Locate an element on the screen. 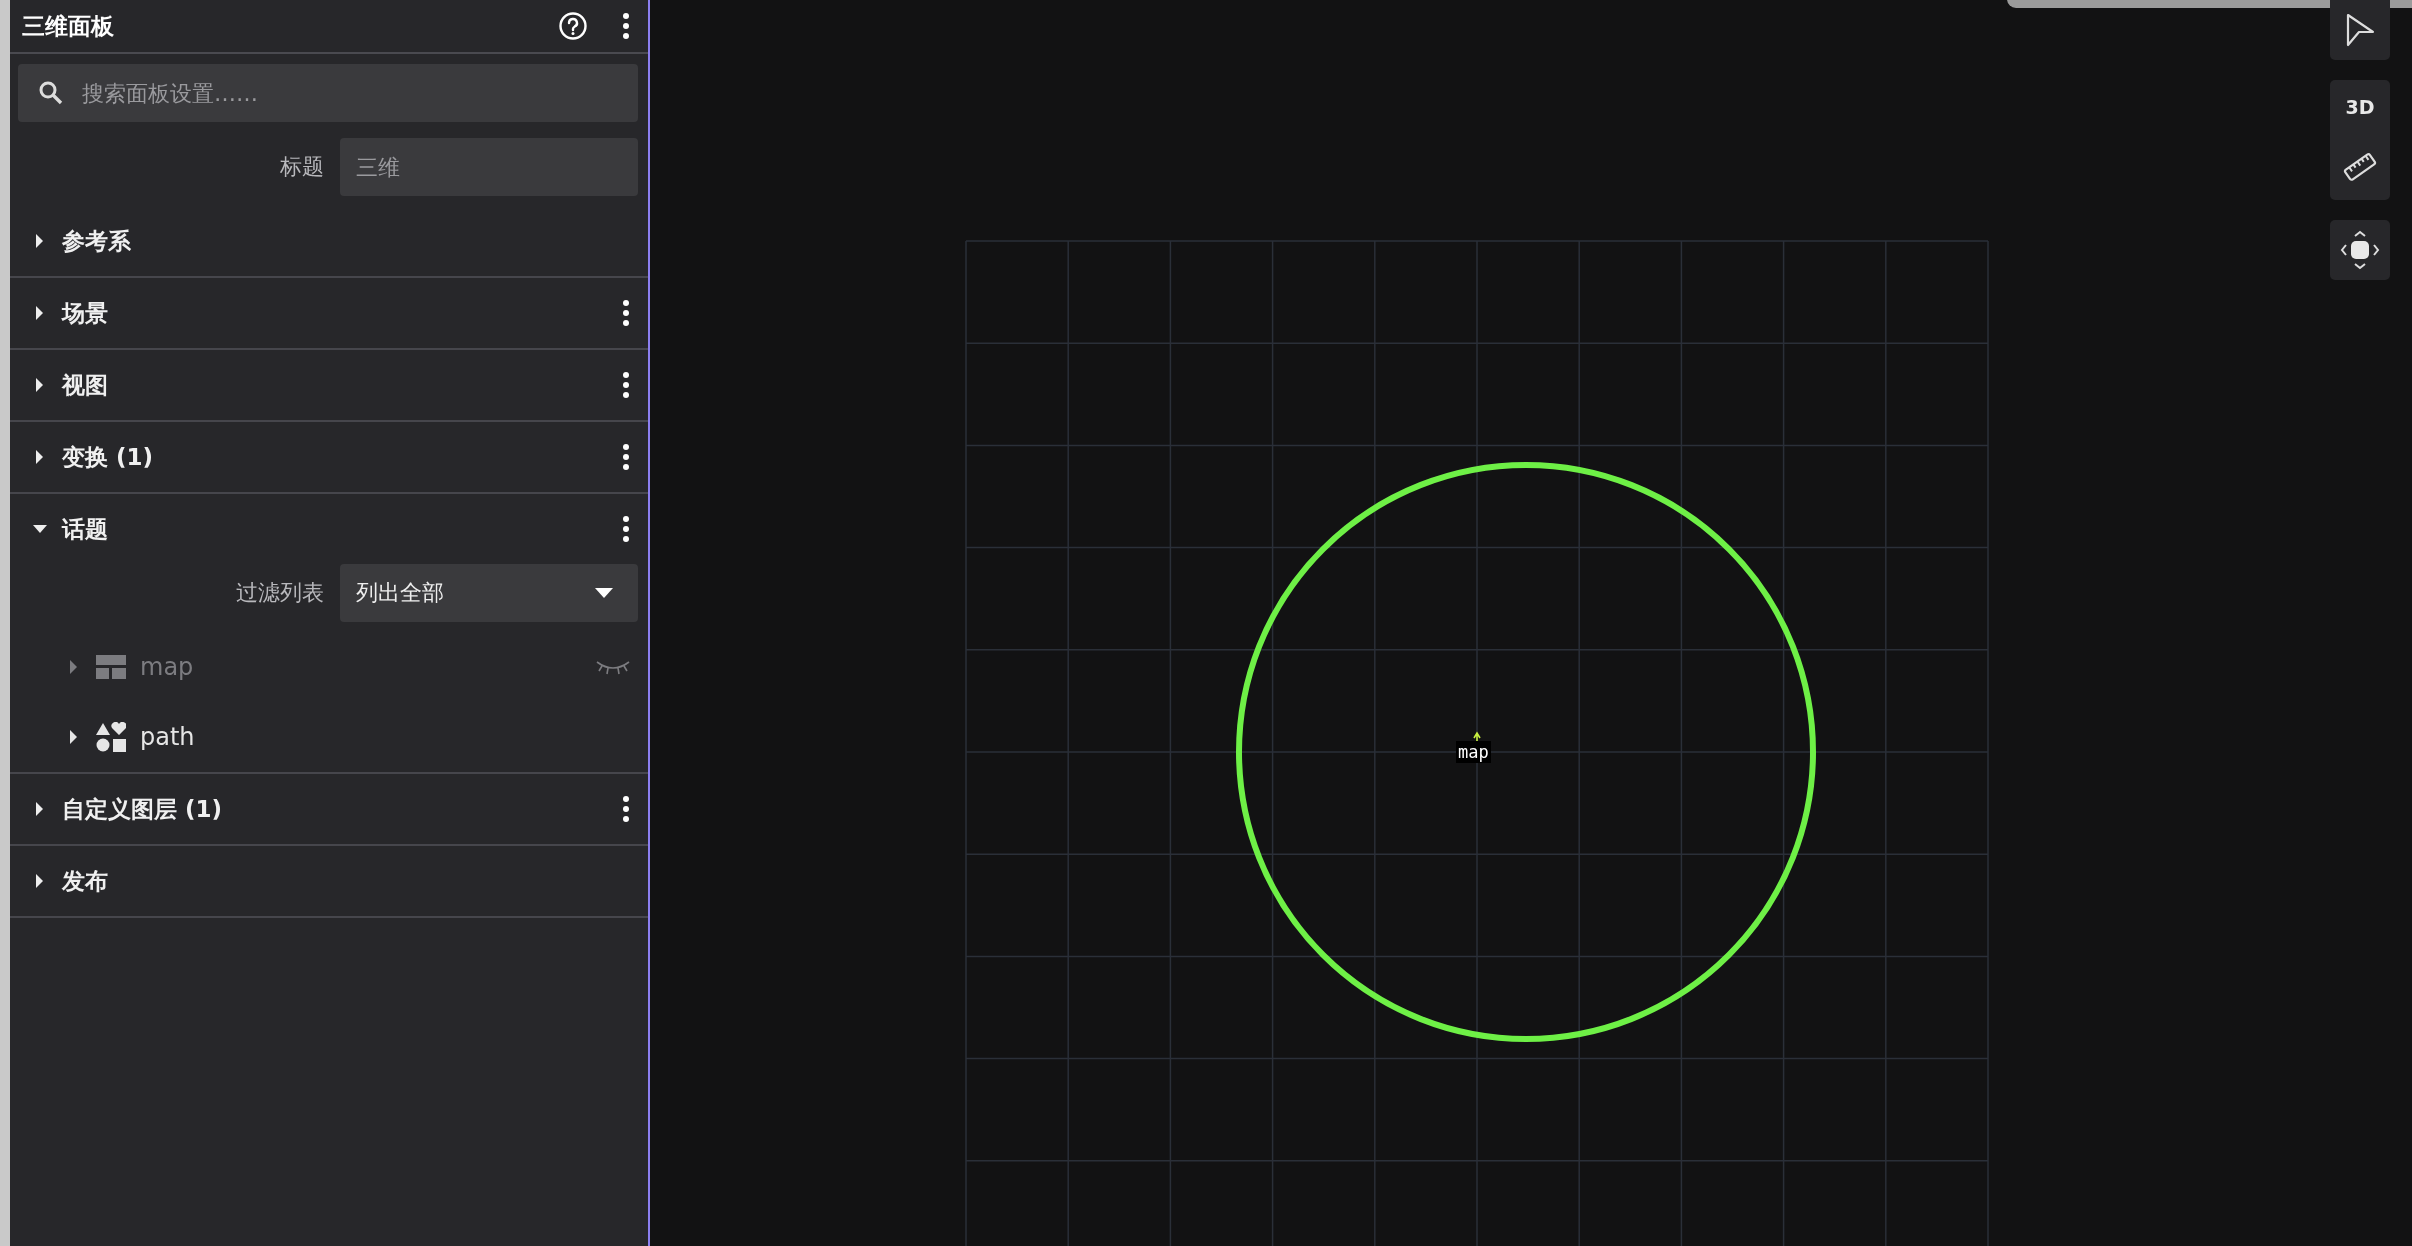 Image resolution: width=2412 pixels, height=1246 pixels. panel-title: 三维面板 is located at coordinates (68, 26).